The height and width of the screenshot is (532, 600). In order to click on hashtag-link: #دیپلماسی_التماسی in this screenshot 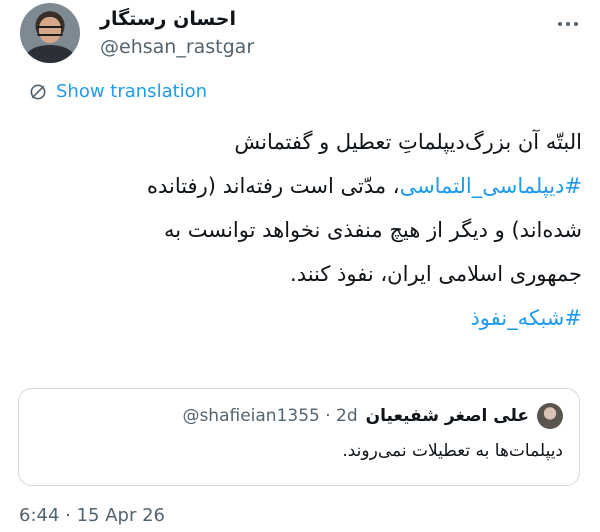, I will do `click(491, 186)`.